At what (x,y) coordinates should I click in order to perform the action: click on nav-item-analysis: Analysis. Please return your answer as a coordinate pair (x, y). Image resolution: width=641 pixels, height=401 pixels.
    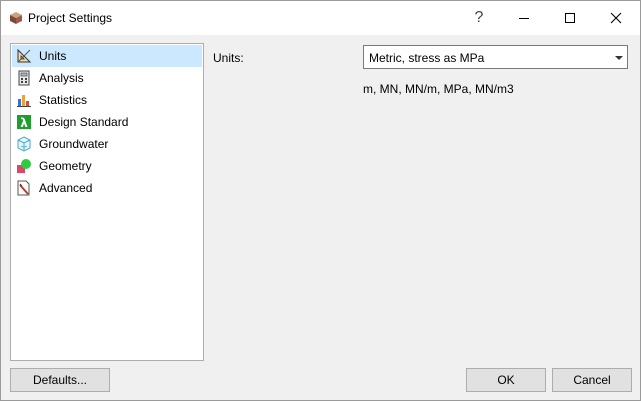
    Looking at the image, I should click on (107, 78).